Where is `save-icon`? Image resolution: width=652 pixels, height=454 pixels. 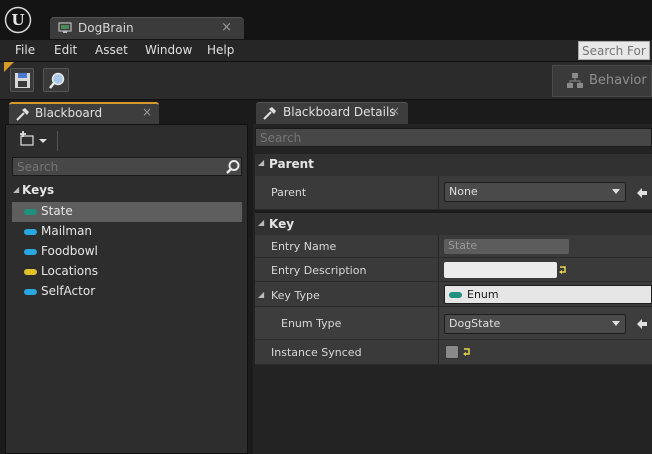
save-icon is located at coordinates (22, 80).